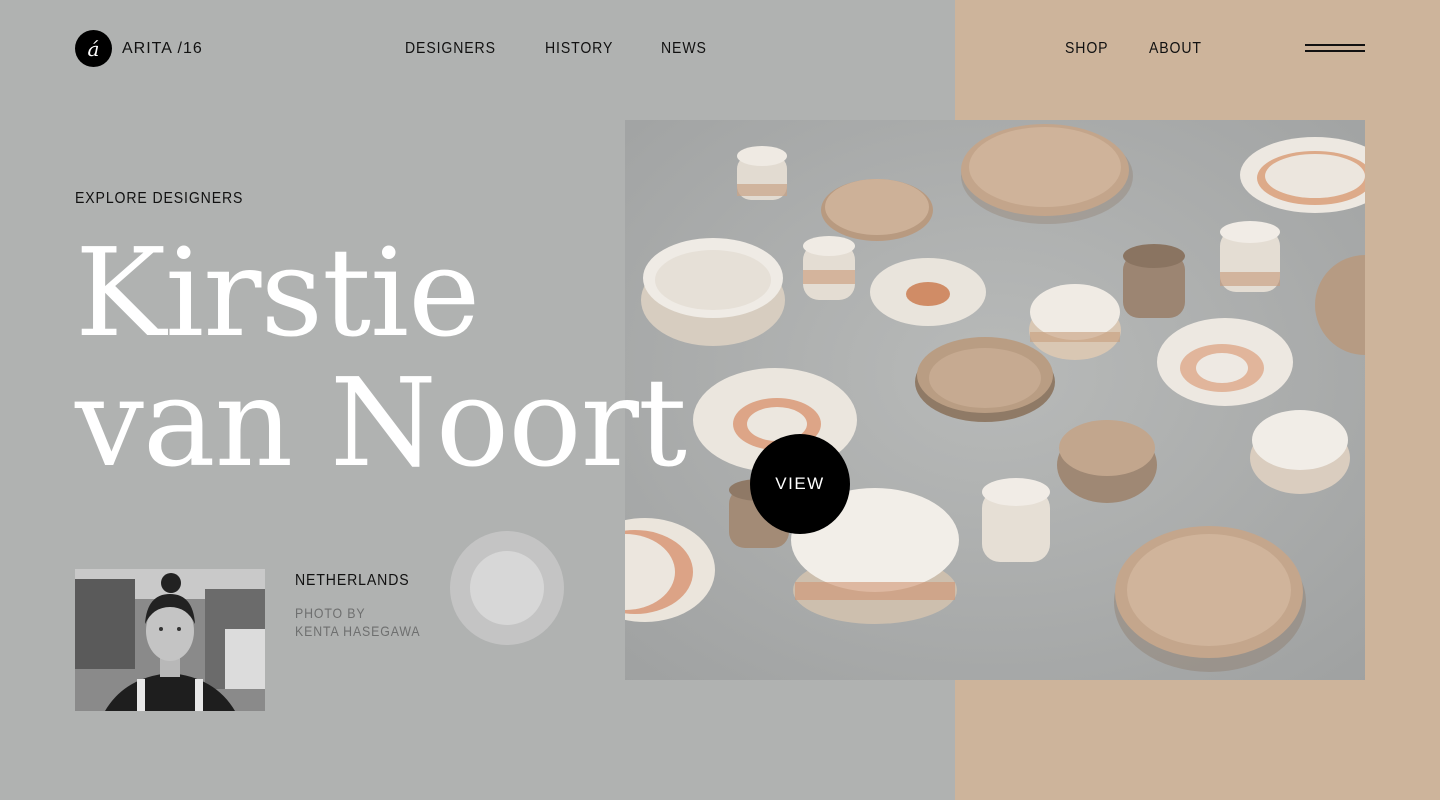 The height and width of the screenshot is (800, 1440). What do you see at coordinates (450, 49) in the screenshot?
I see `nav-designers: DESIGNERS` at bounding box center [450, 49].